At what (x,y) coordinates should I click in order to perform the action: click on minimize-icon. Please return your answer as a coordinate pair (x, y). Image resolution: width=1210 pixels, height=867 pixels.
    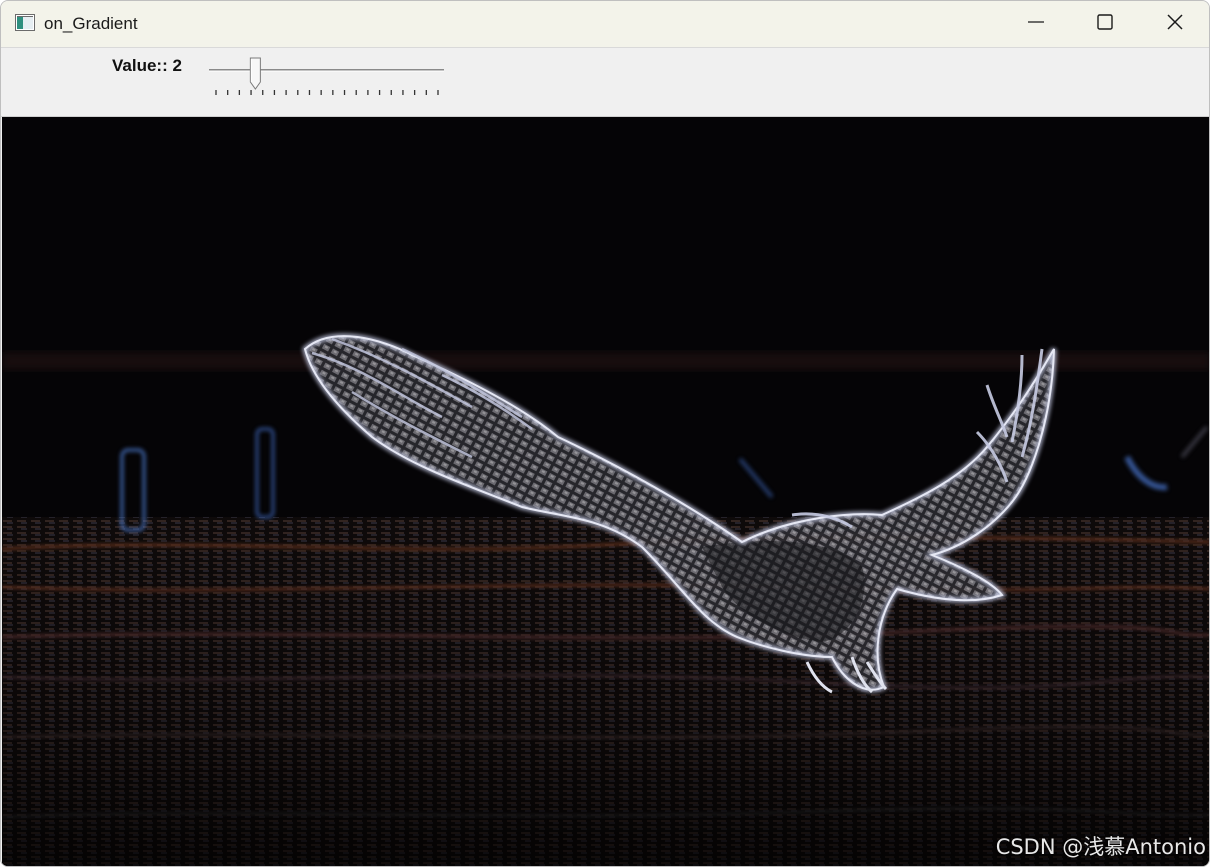
    Looking at the image, I should click on (1036, 24).